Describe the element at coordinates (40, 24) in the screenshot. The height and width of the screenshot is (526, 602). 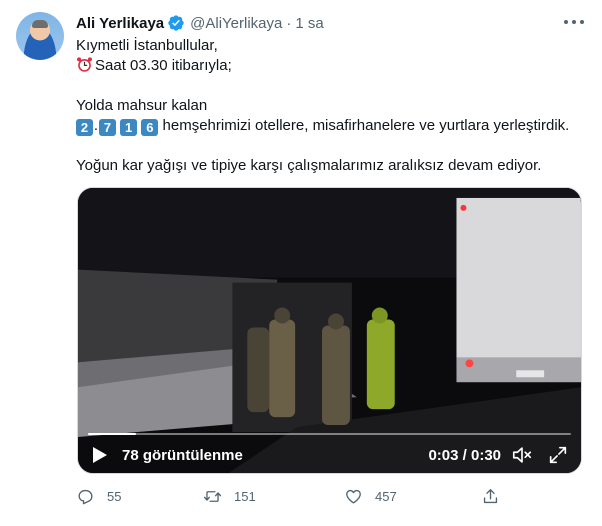
I see `avatar-hair` at that location.